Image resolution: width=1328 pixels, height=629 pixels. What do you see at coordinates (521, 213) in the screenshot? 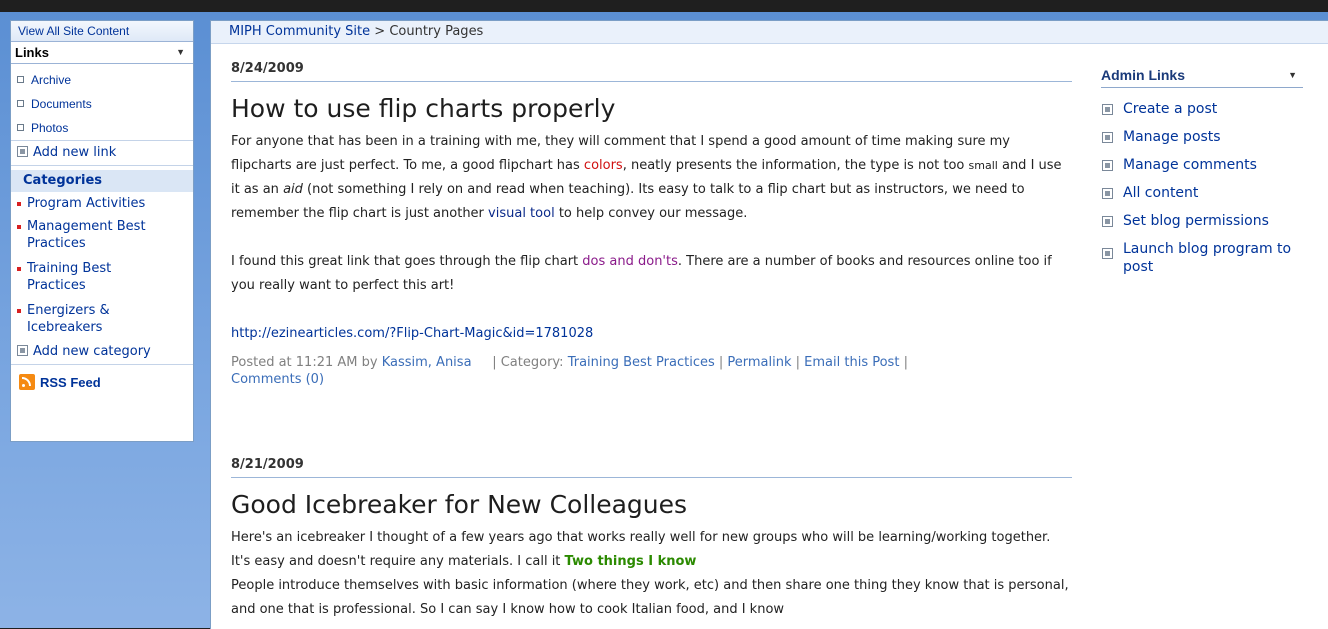
I see `visual-tool-text: visual tool` at bounding box center [521, 213].